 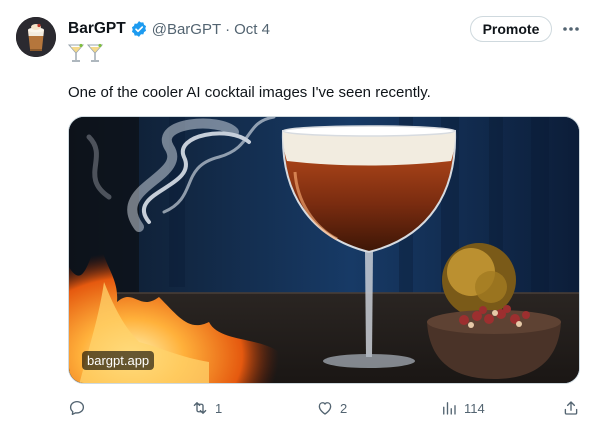 I want to click on retweet-icon, so click(x=200, y=408).